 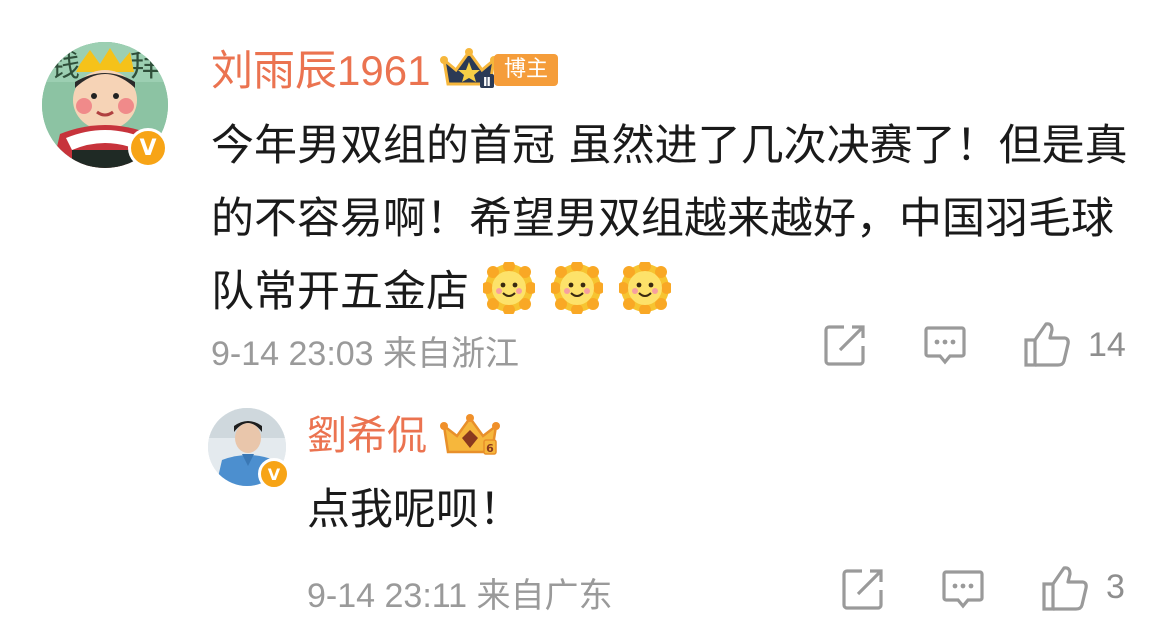 What do you see at coordinates (526, 70) in the screenshot?
I see `blogger-badge: 博主` at bounding box center [526, 70].